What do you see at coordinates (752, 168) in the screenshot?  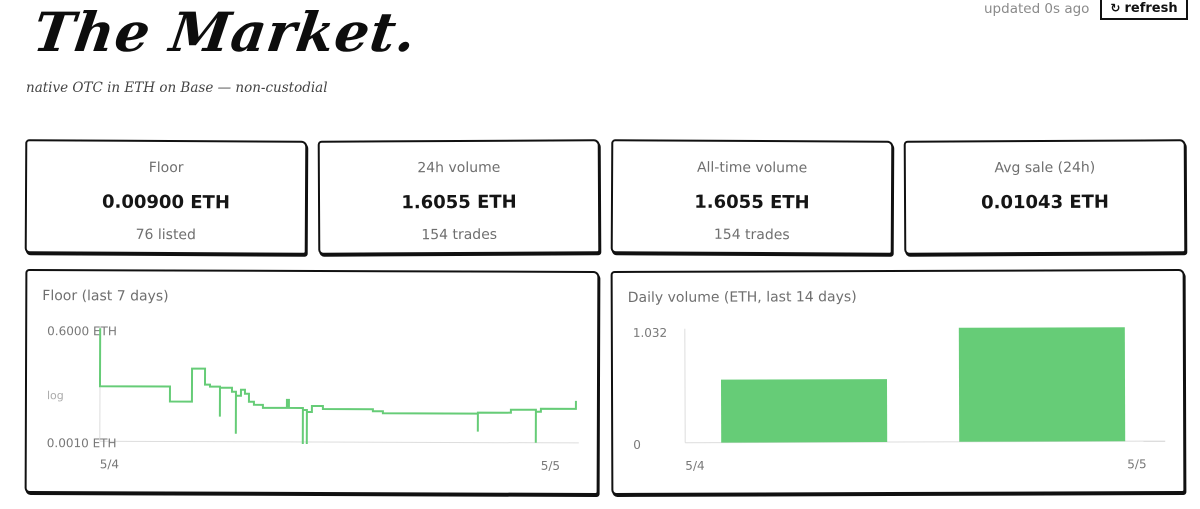 I see `stat-label: All-time volume` at bounding box center [752, 168].